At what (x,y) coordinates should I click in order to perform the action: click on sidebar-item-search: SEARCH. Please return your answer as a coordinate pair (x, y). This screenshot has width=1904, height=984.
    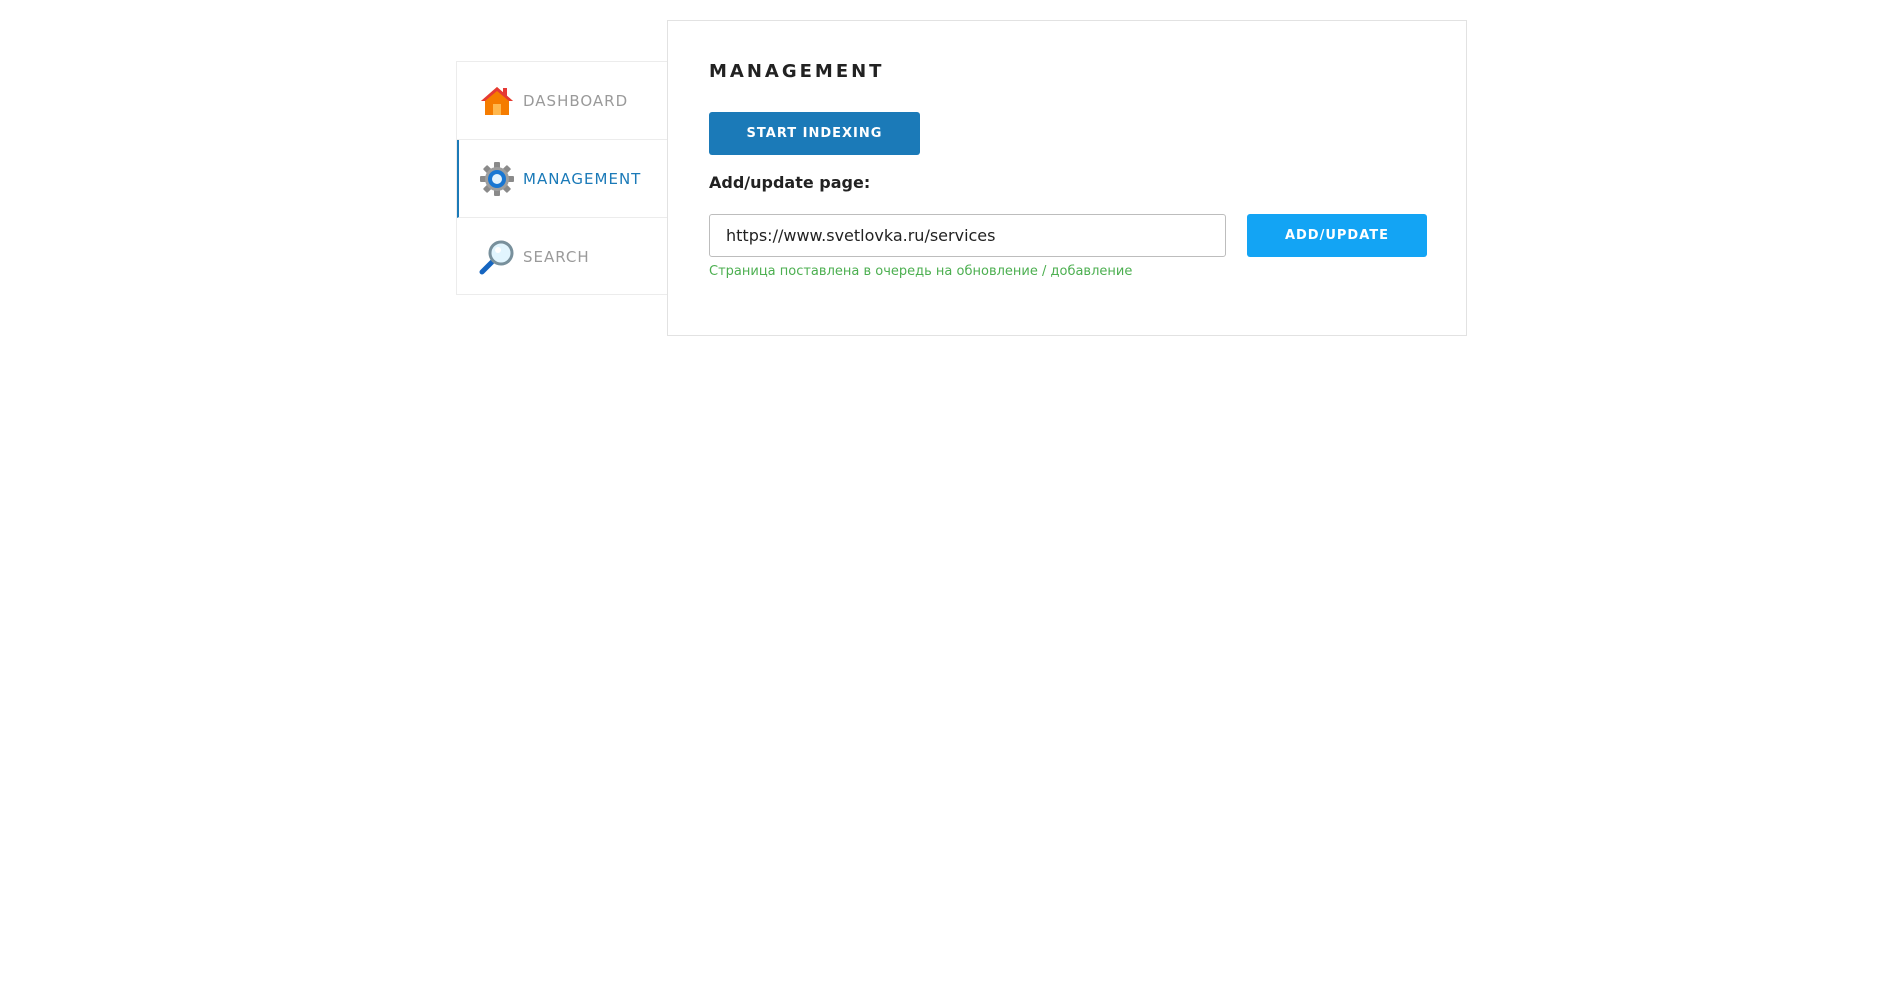
    Looking at the image, I should click on (562, 257).